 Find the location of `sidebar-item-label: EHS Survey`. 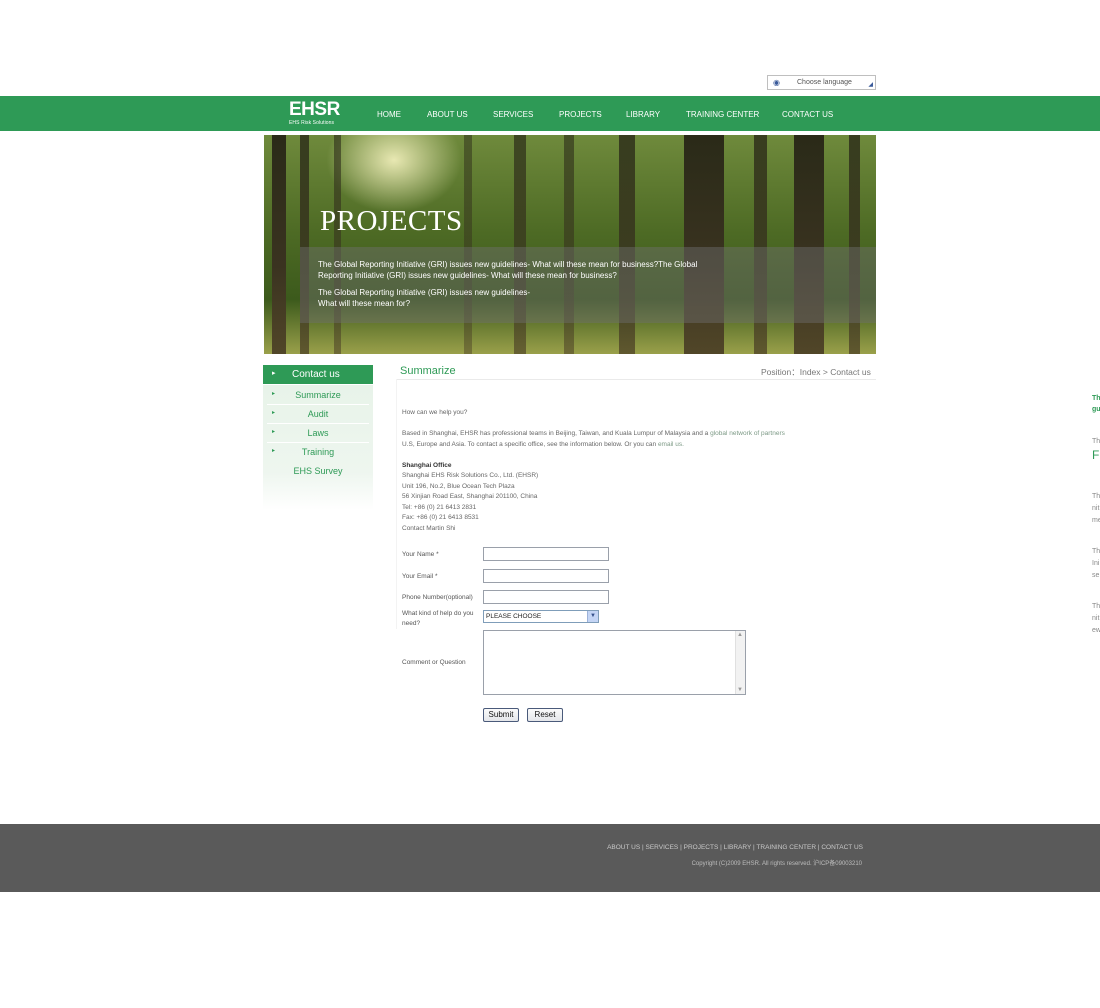

sidebar-item-label: EHS Survey is located at coordinates (318, 471).